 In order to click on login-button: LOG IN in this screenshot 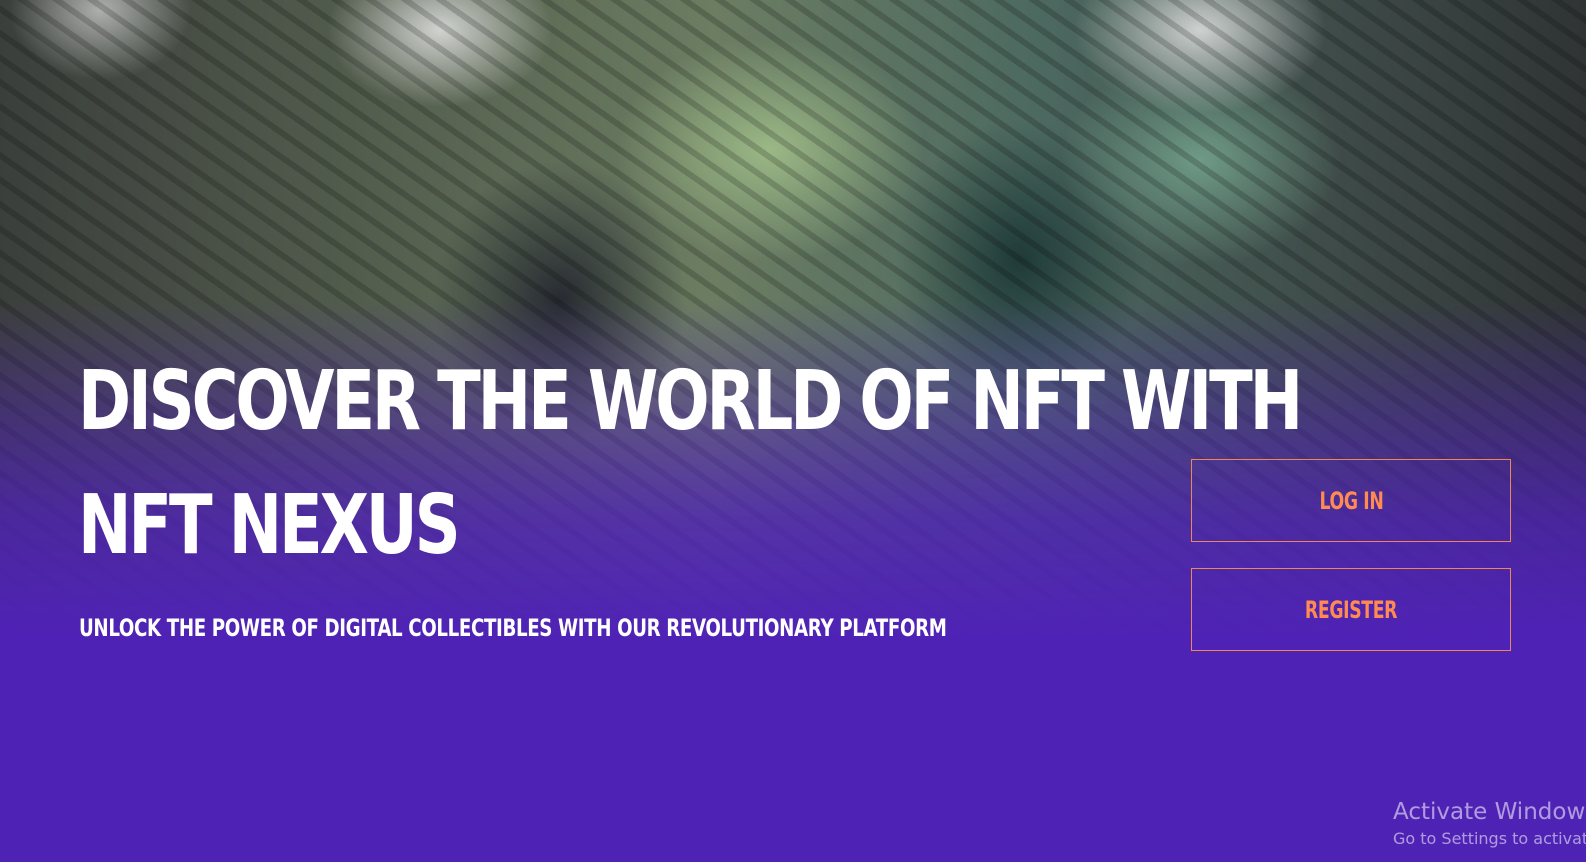, I will do `click(1351, 500)`.